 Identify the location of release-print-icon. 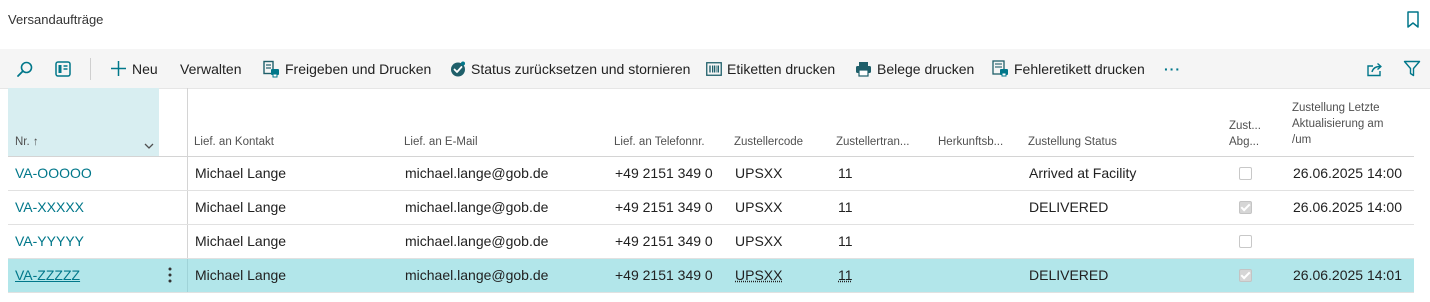
(271, 69).